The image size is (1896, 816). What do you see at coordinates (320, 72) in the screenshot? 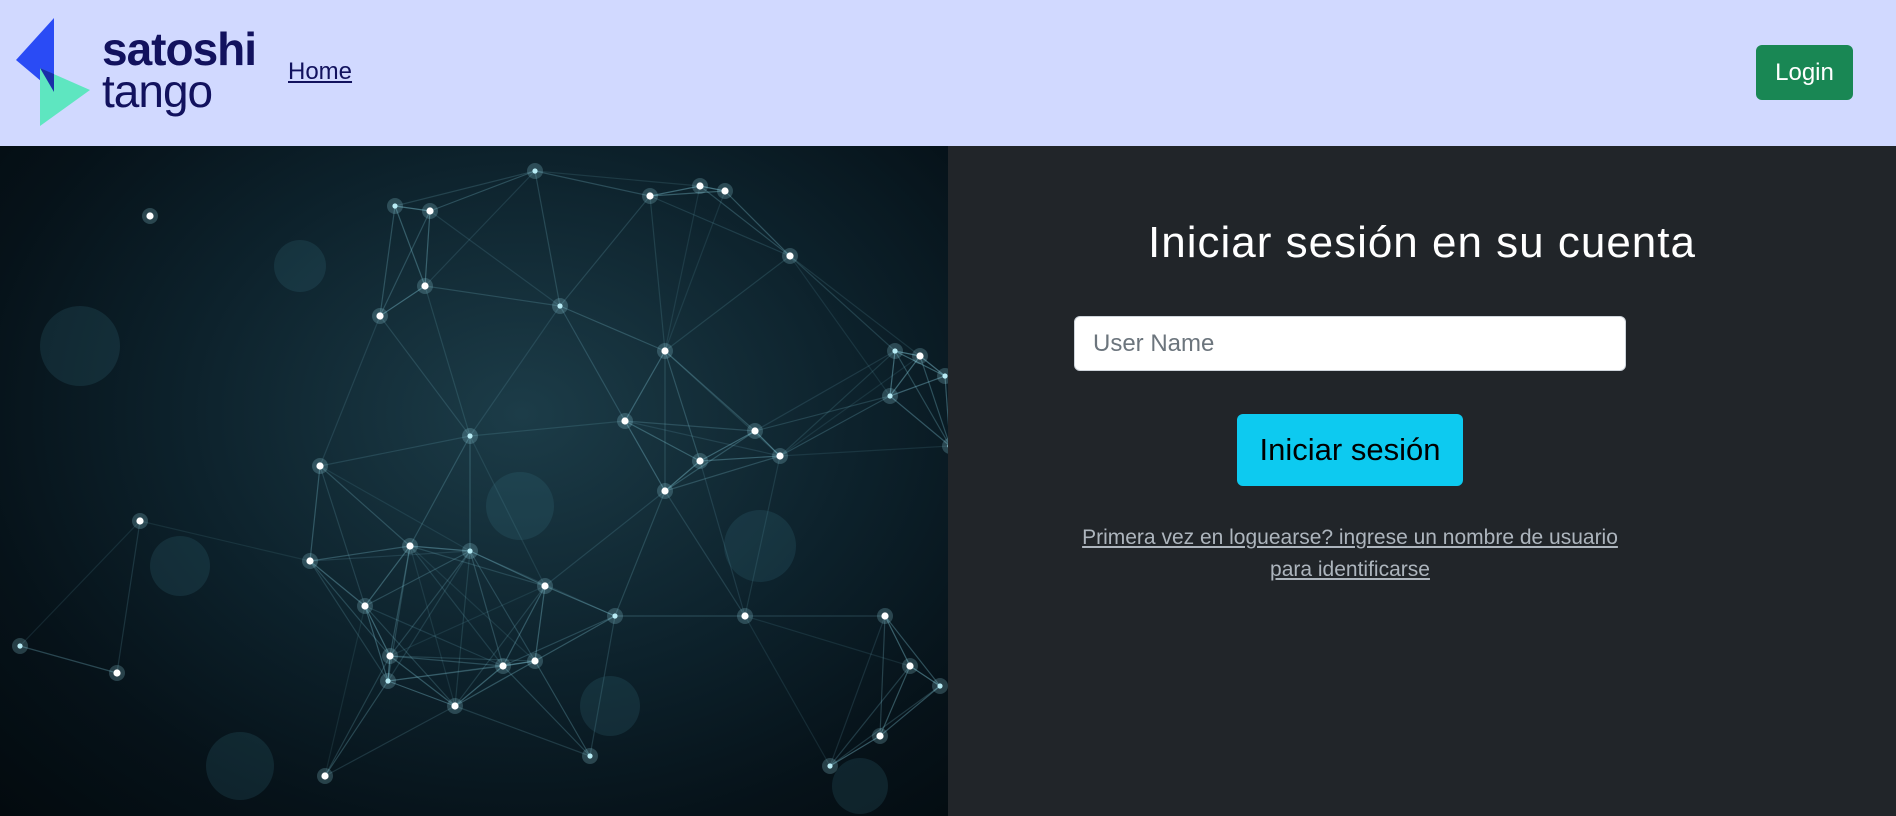
I see `nav-home-link: Home` at bounding box center [320, 72].